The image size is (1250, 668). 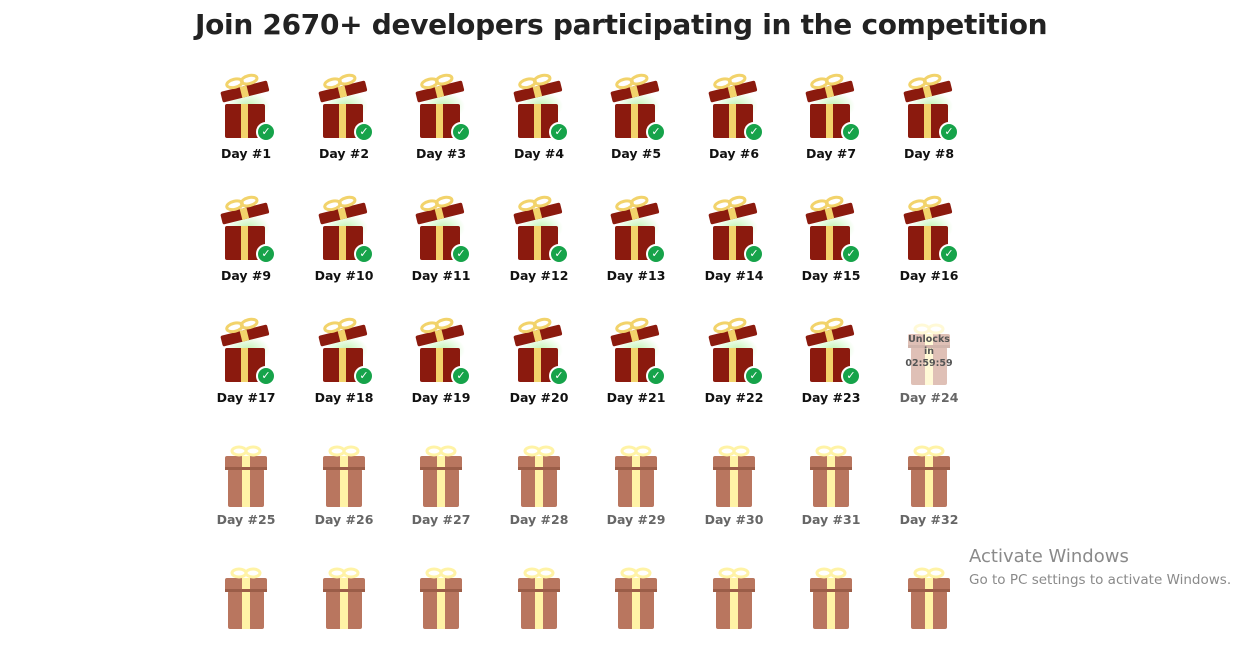 I want to click on day-tile: ✓ Day #15, so click(x=831, y=247).